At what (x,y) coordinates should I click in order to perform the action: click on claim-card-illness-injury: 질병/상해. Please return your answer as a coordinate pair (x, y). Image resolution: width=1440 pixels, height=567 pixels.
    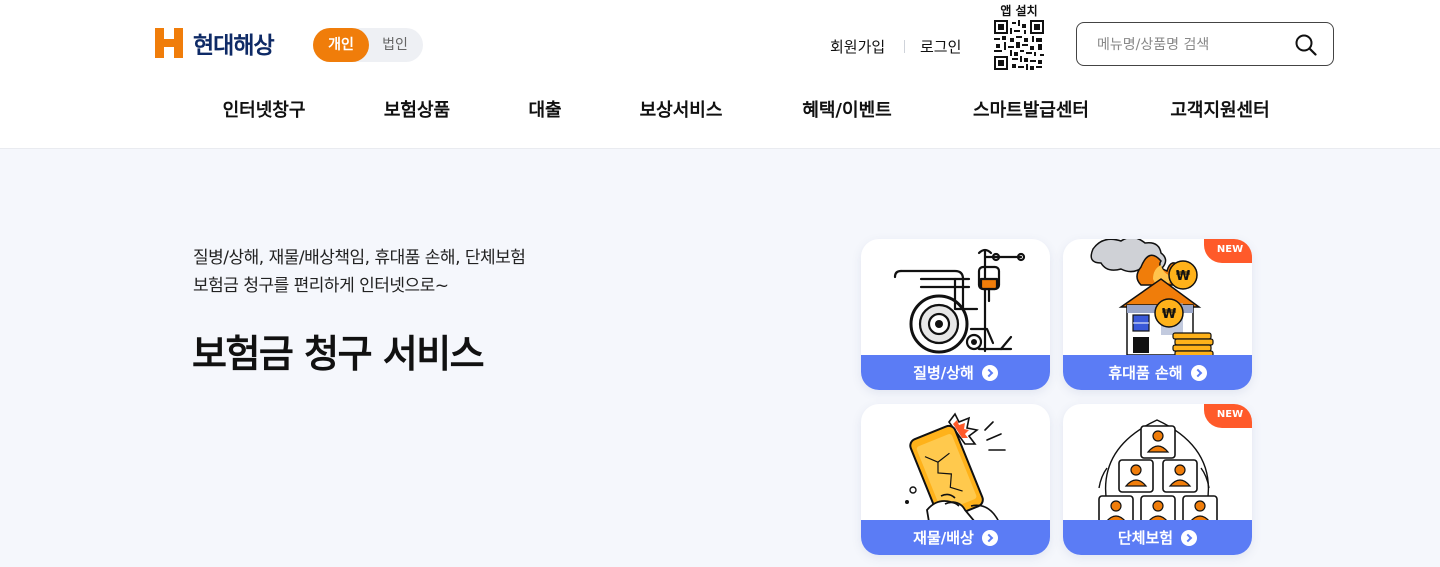
    Looking at the image, I should click on (955, 314).